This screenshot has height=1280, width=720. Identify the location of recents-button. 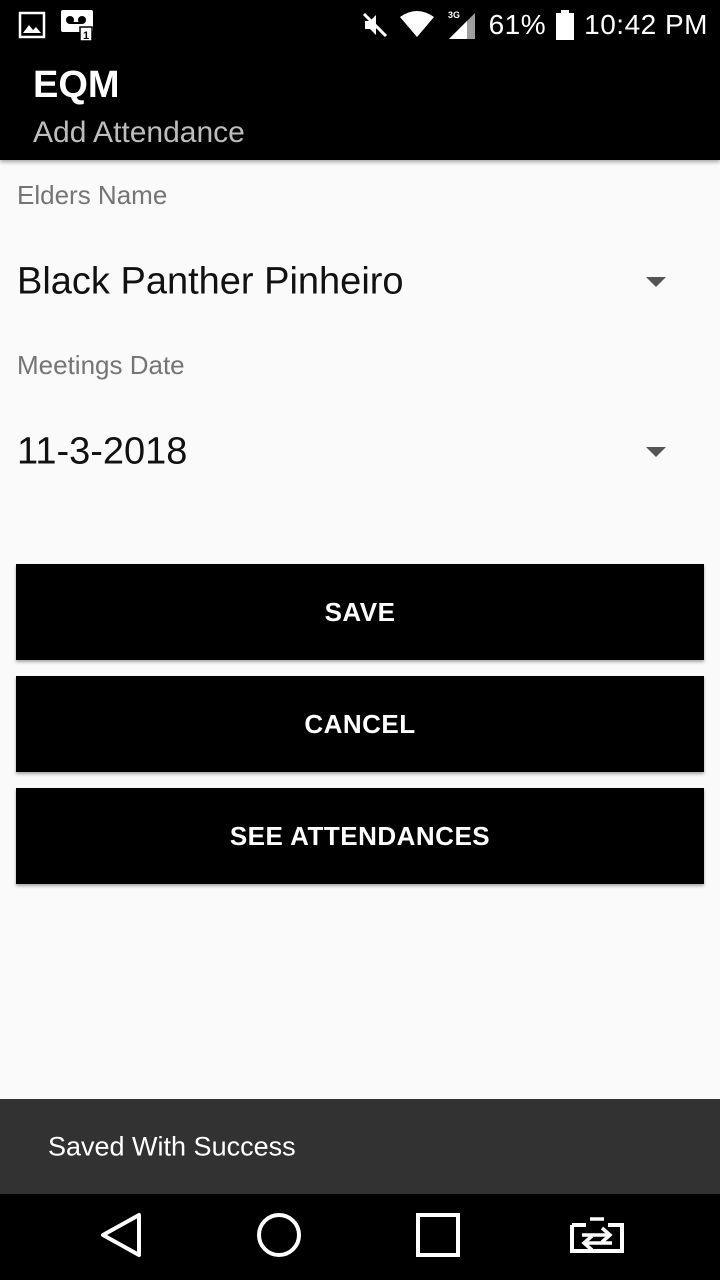
(438, 1237).